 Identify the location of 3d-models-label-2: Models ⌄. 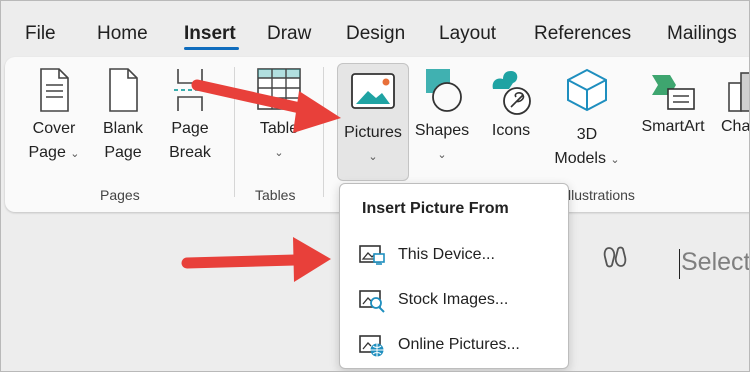
(587, 158).